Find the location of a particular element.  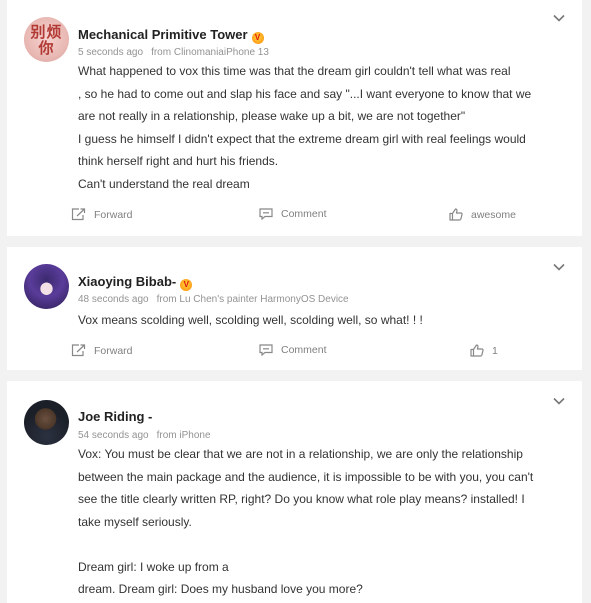

avatar-text-line: 你 is located at coordinates (46, 47).